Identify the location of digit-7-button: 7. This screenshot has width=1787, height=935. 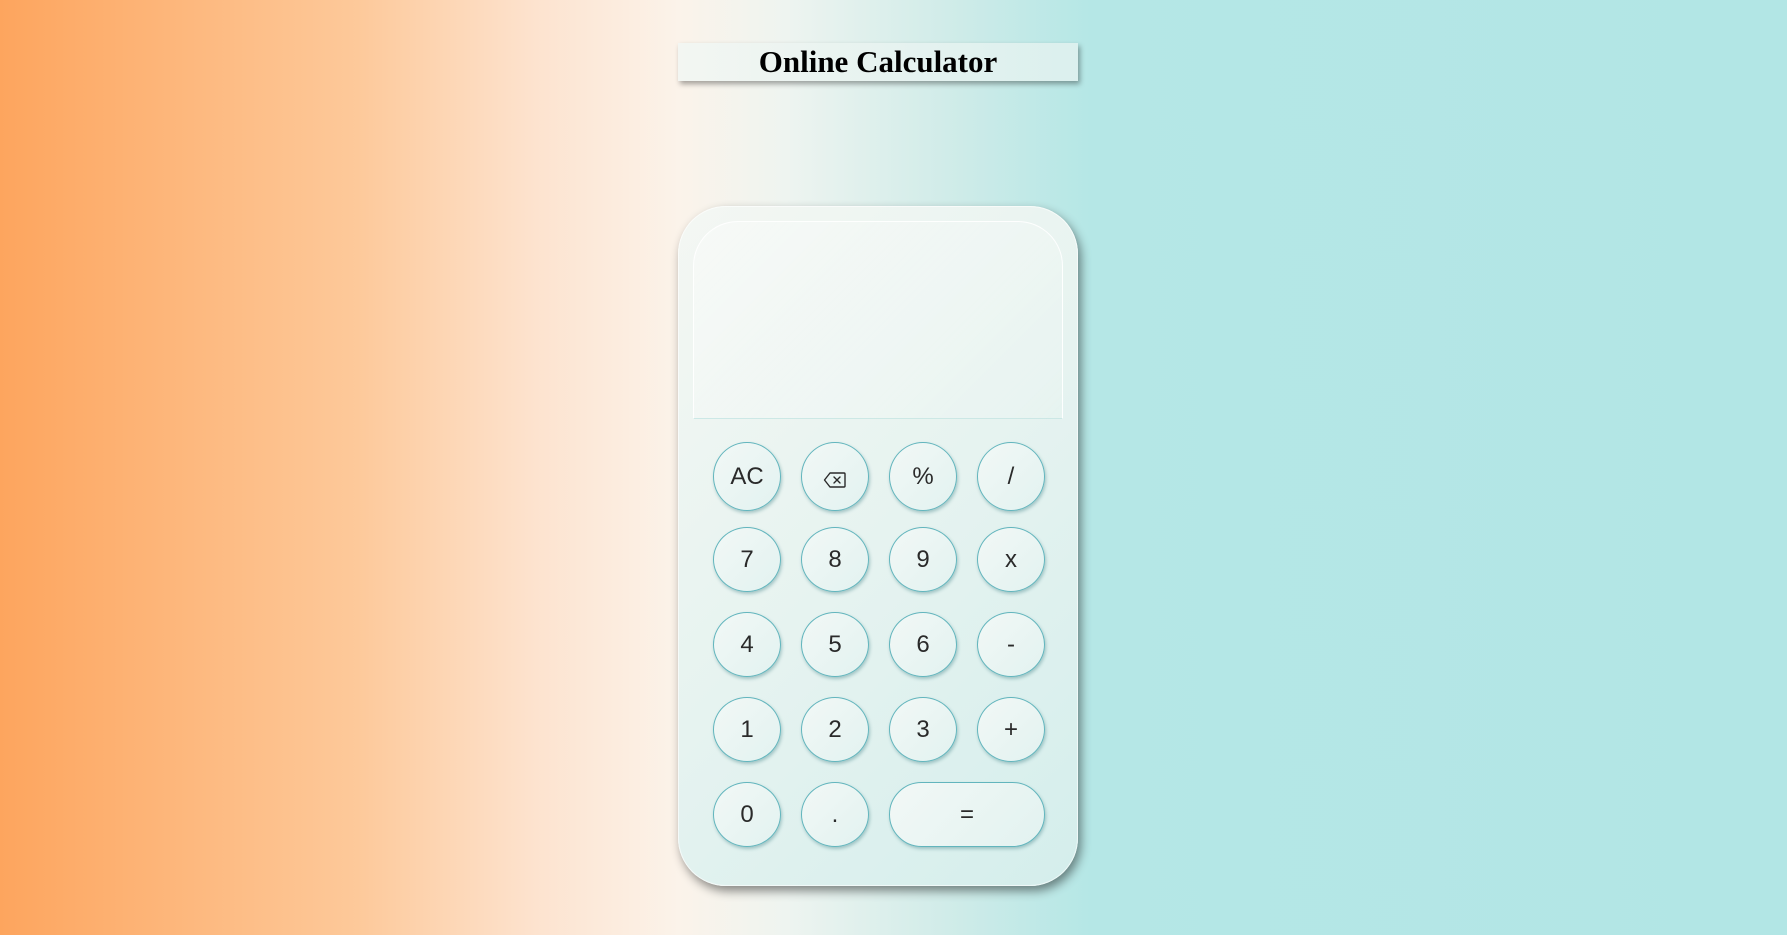
(747, 559).